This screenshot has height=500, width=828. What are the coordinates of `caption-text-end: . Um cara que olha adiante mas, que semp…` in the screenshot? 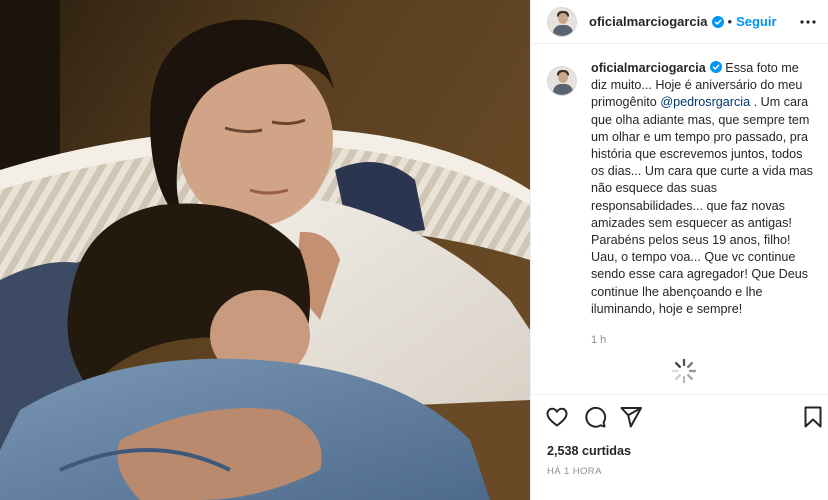 It's located at (702, 205).